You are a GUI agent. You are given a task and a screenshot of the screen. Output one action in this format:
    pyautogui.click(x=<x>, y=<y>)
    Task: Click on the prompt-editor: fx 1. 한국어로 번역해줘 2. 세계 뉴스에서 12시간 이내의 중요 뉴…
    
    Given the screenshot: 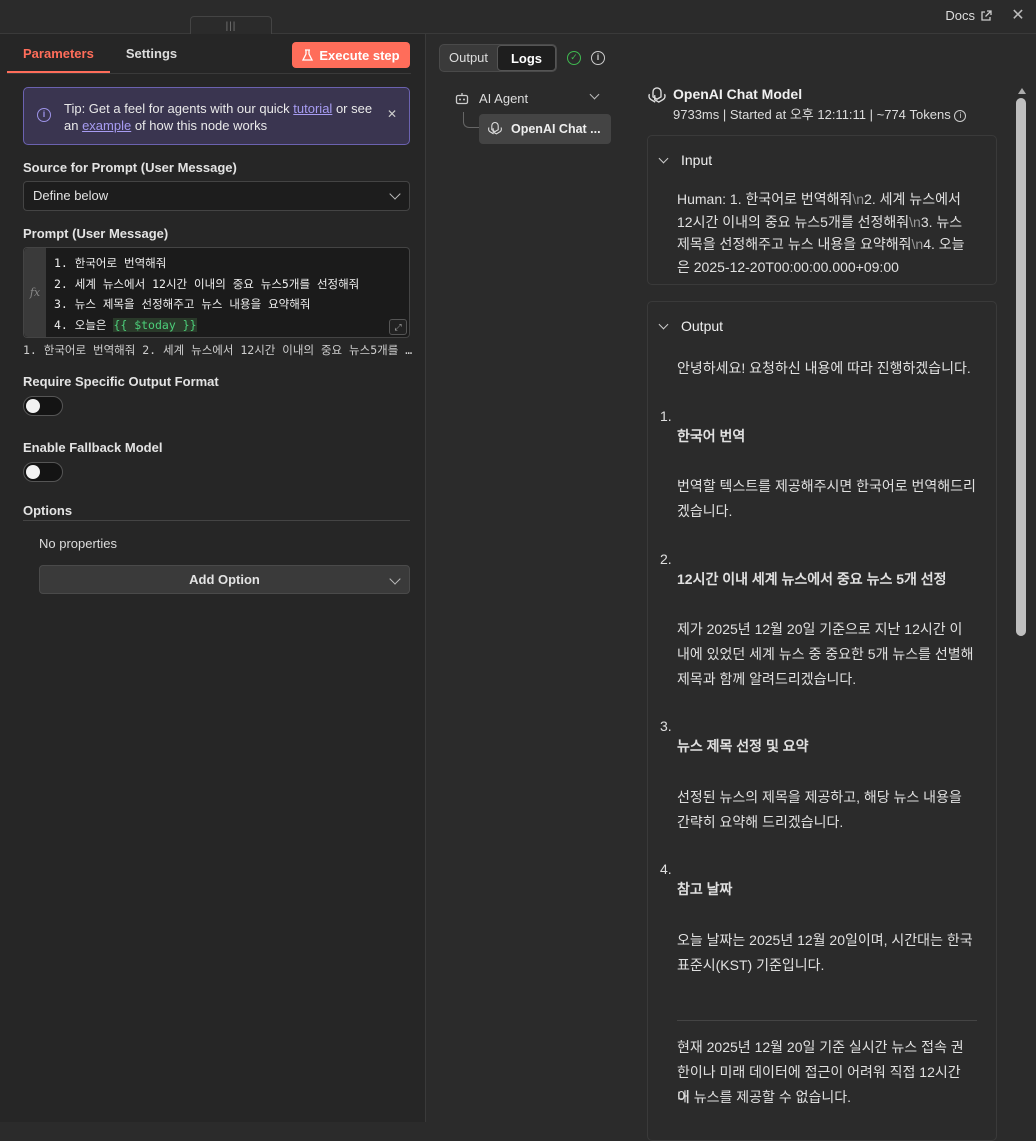 What is the action you would take?
    pyautogui.click(x=216, y=292)
    